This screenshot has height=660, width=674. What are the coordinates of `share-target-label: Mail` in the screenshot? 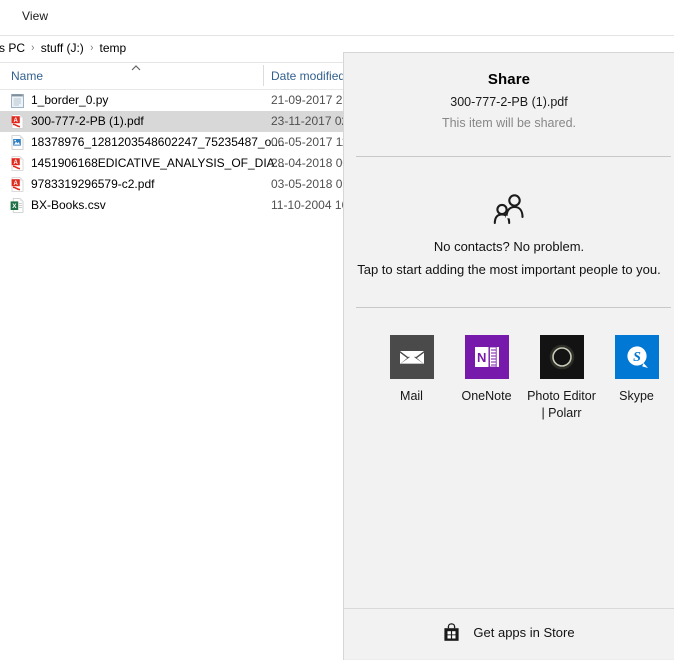 It's located at (411, 396).